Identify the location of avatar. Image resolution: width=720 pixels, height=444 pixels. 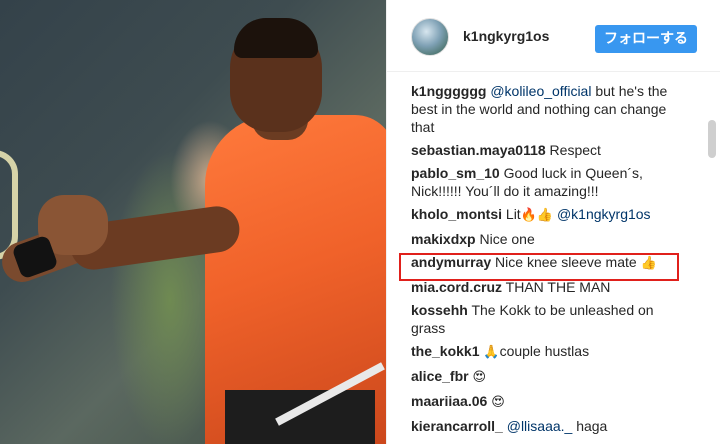
(430, 37).